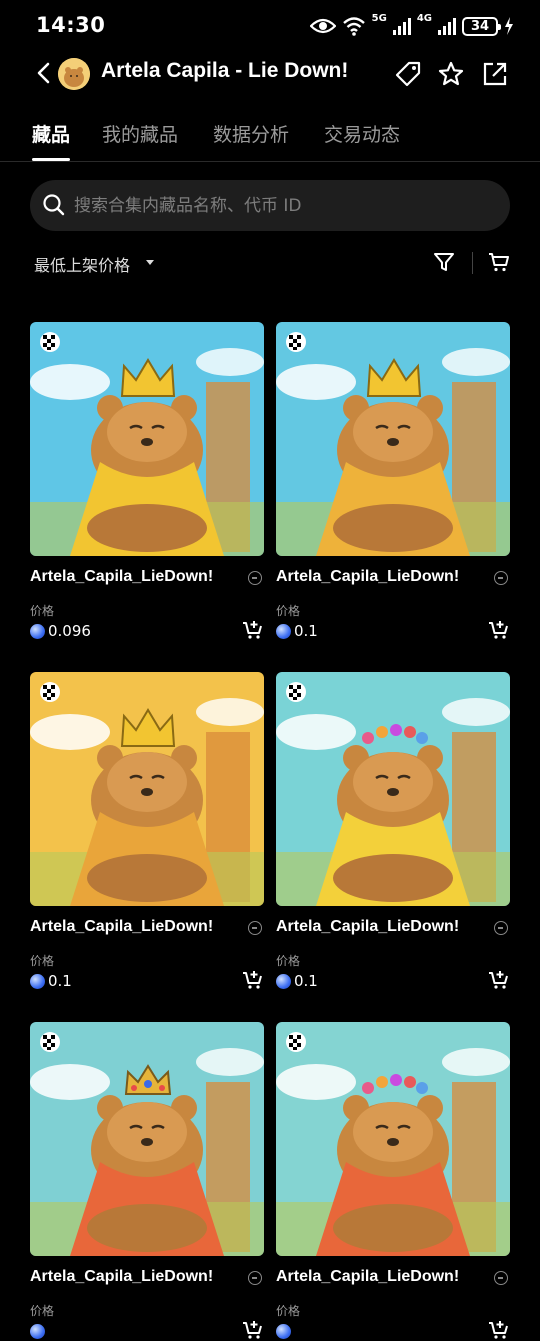  I want to click on caret-down-icon, so click(150, 262).